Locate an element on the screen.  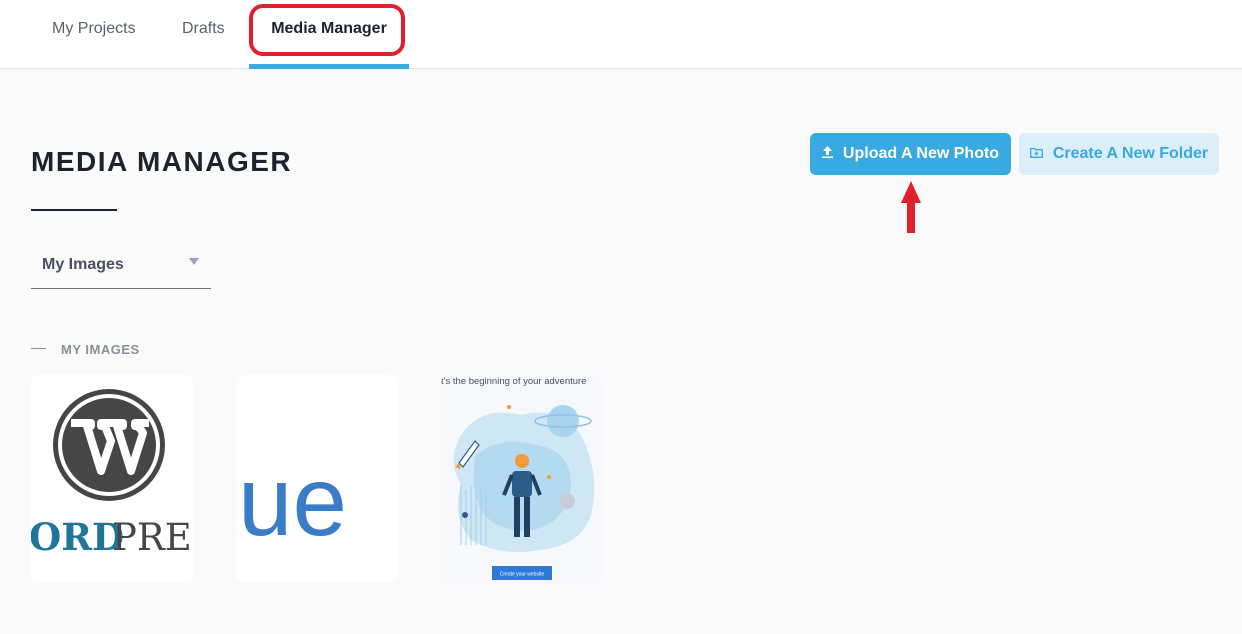
create-folder-button: Create A New Folder is located at coordinates (1119, 154).